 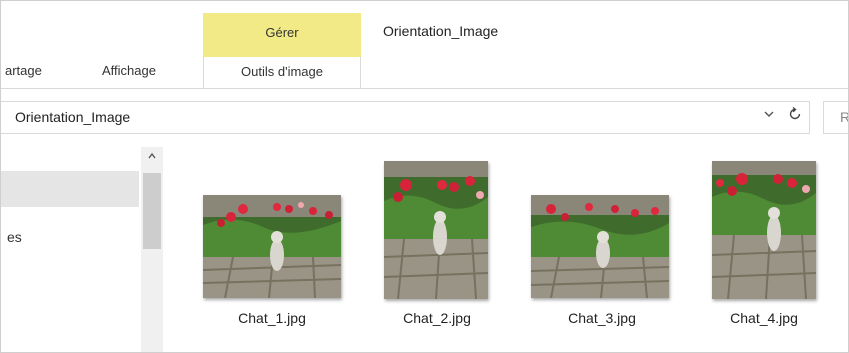 I want to click on search-placeholder: R, so click(x=844, y=117).